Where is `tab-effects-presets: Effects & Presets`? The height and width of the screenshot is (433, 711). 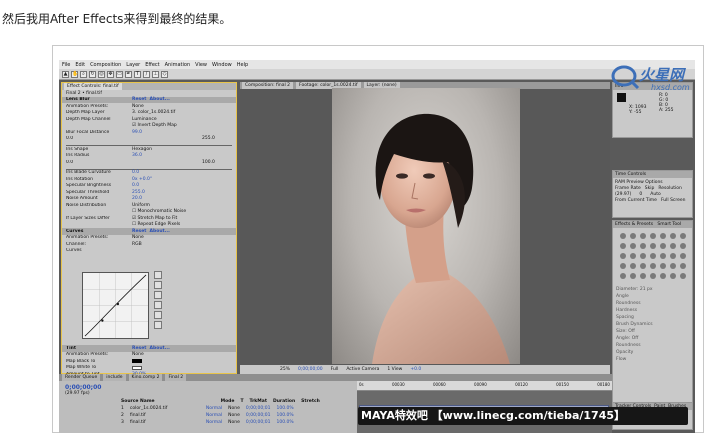 tab-effects-presets: Effects & Presets is located at coordinates (634, 224).